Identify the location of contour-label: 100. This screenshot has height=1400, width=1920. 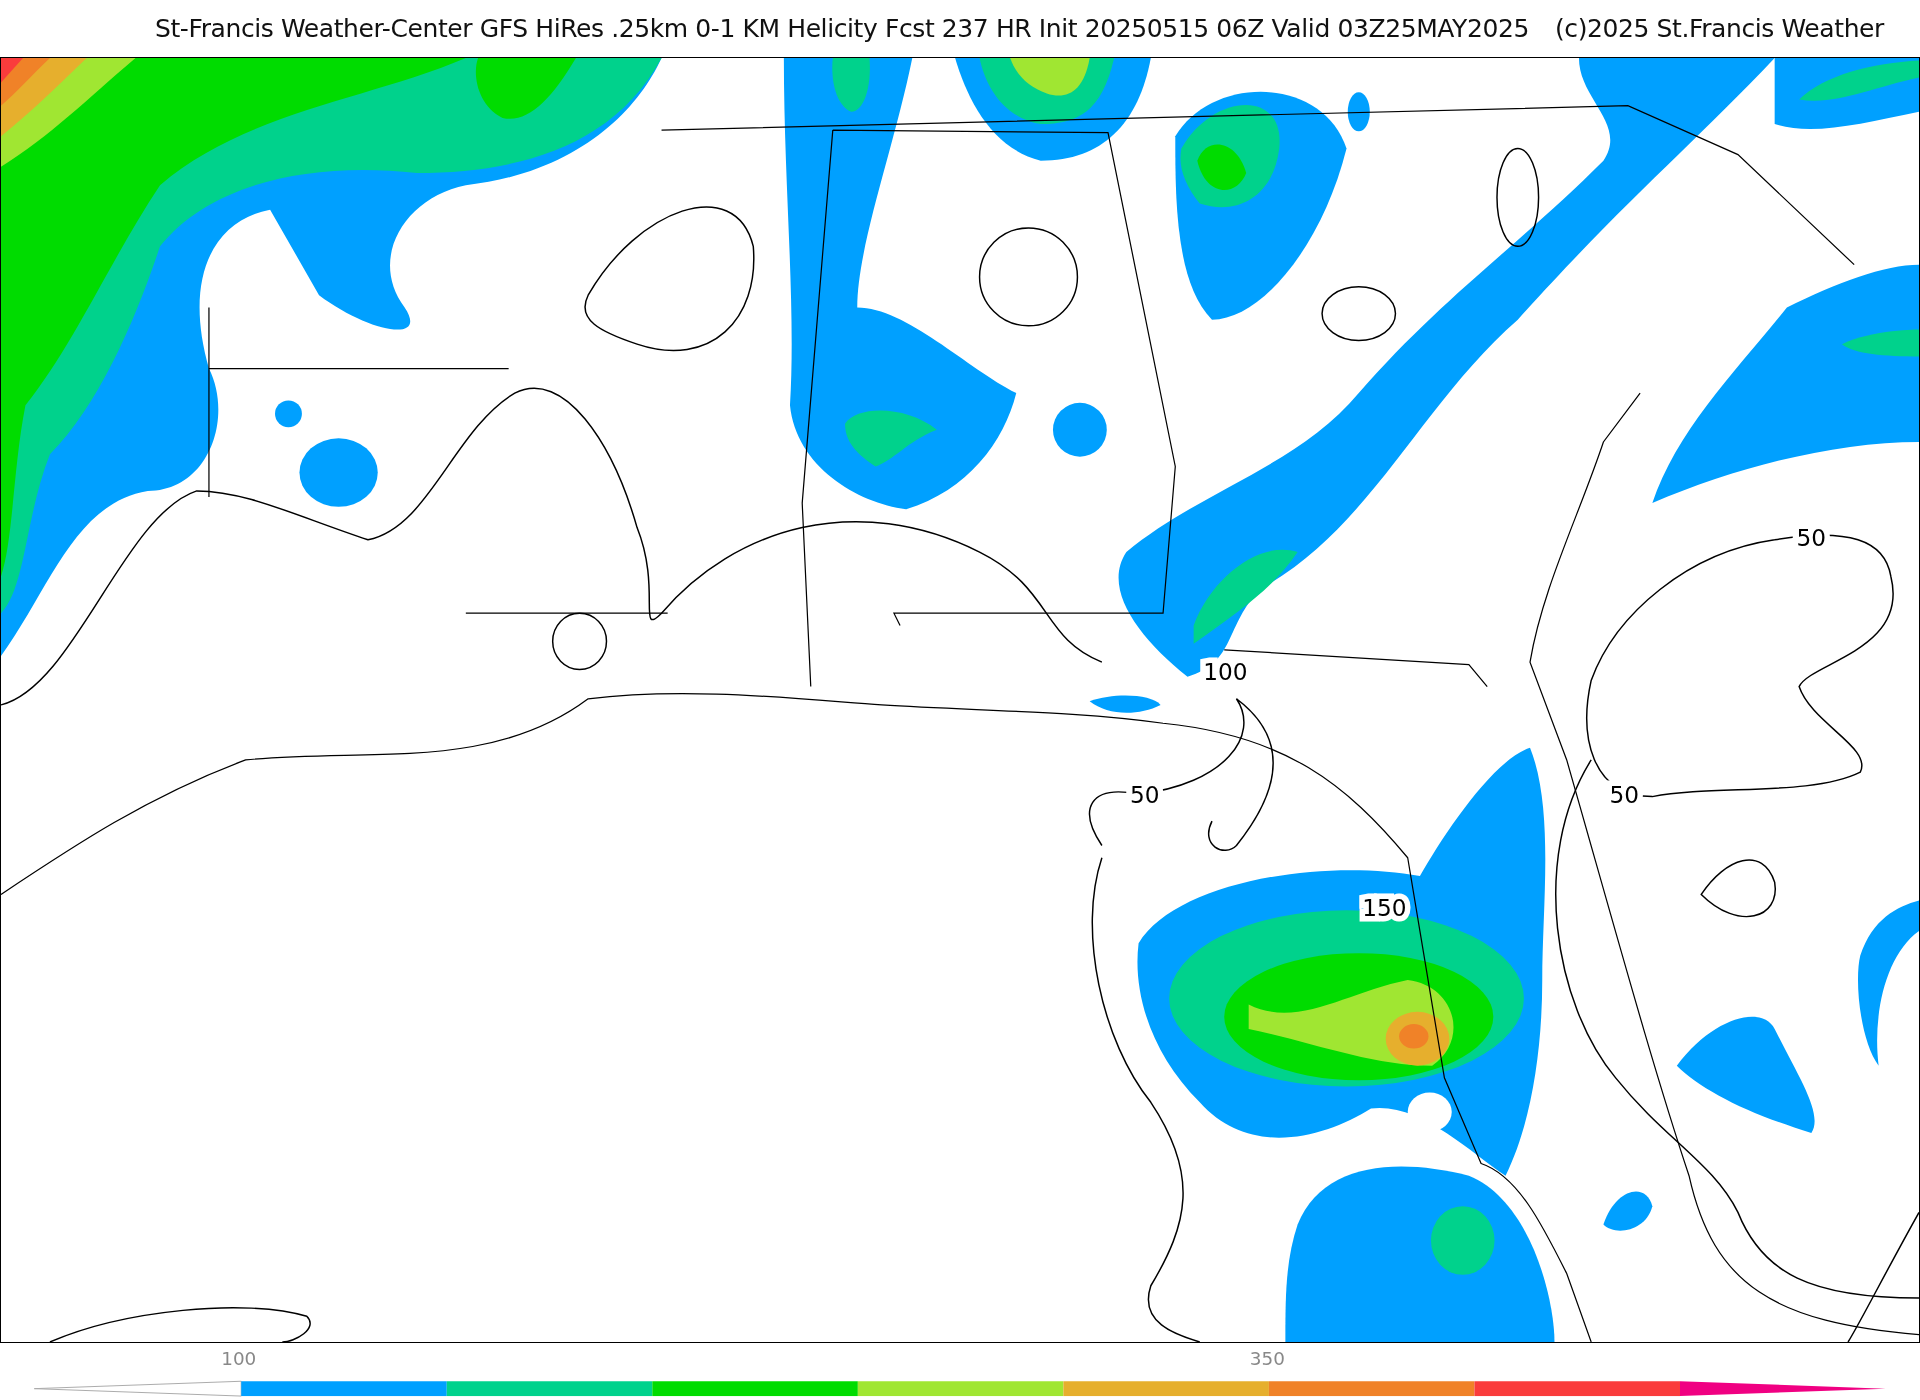
(1225, 672).